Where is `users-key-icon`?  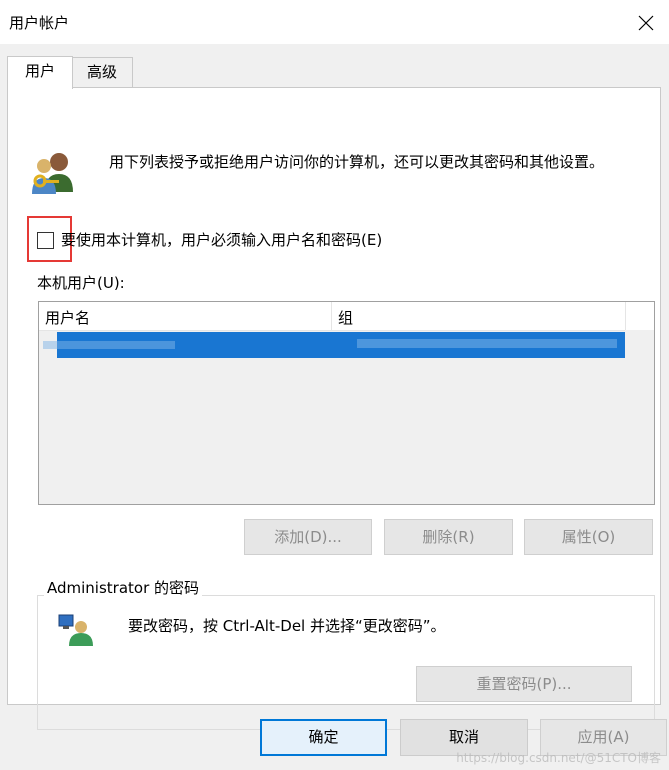 users-key-icon is located at coordinates (52, 173).